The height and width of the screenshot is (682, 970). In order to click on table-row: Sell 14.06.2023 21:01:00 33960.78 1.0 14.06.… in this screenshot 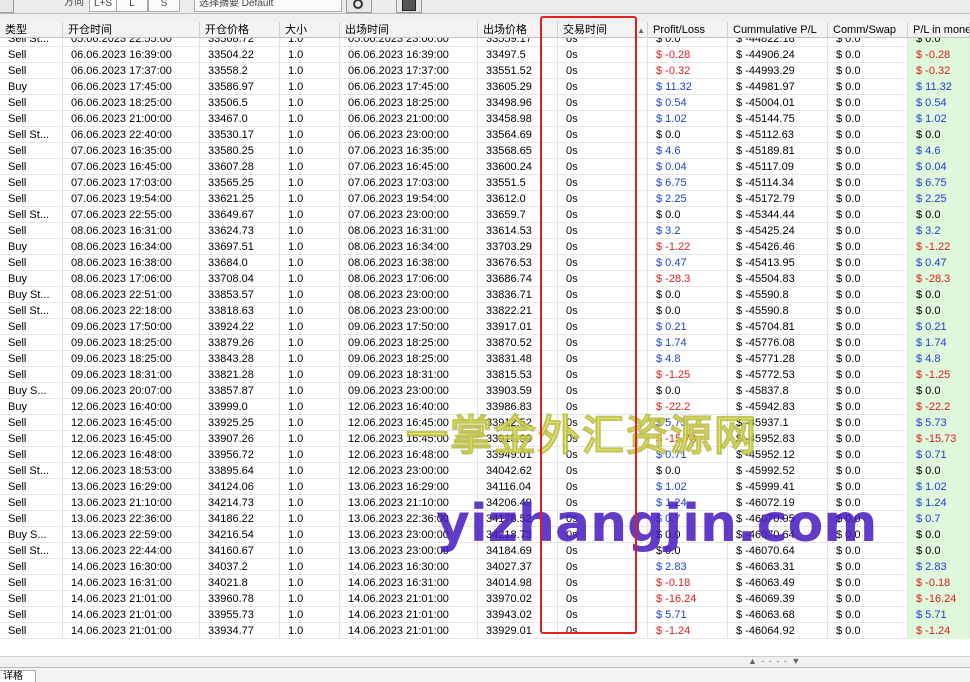, I will do `click(485, 599)`.